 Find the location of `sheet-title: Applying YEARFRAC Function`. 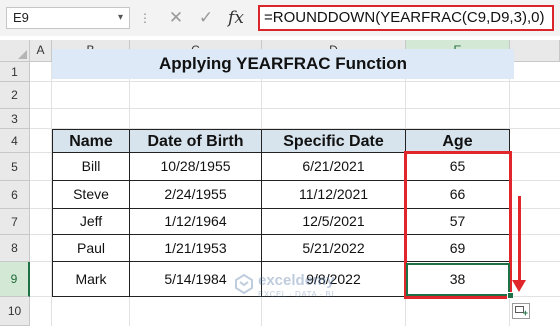

sheet-title: Applying YEARFRAC Function is located at coordinates (283, 63).